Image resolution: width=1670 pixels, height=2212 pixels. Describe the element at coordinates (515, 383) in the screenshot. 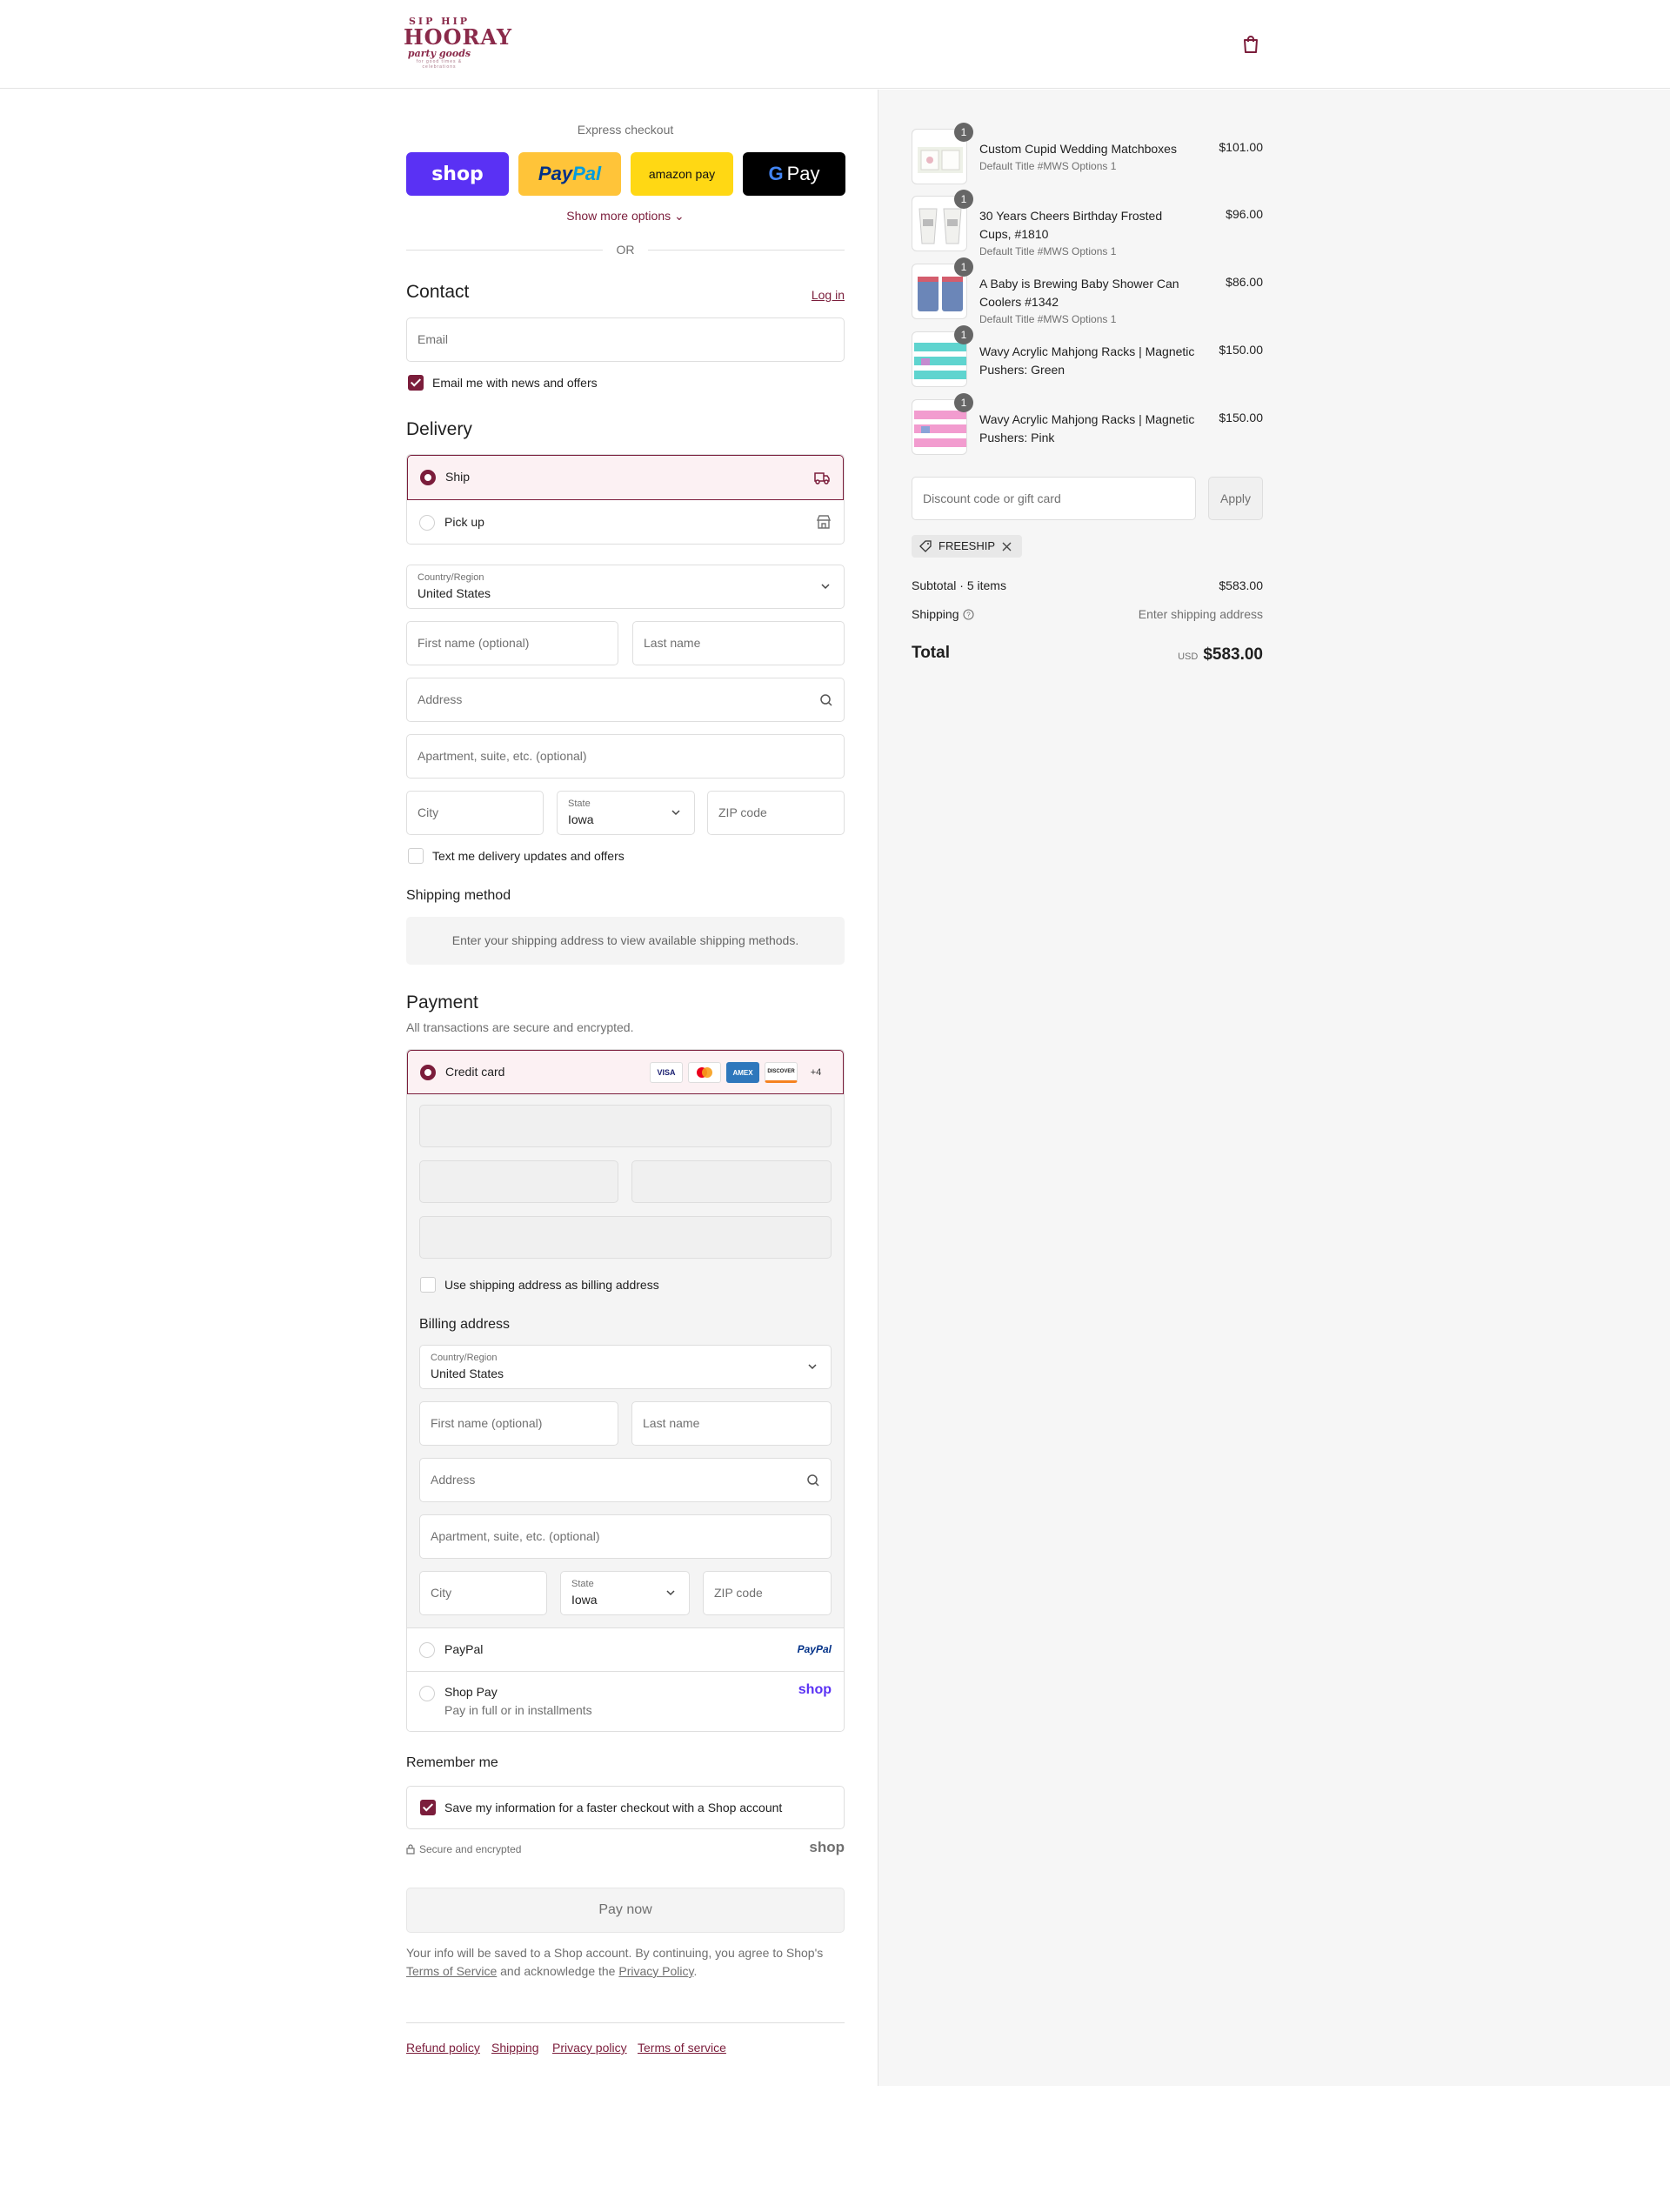

I see `email-opt-in-label: Email me with news and offers` at that location.